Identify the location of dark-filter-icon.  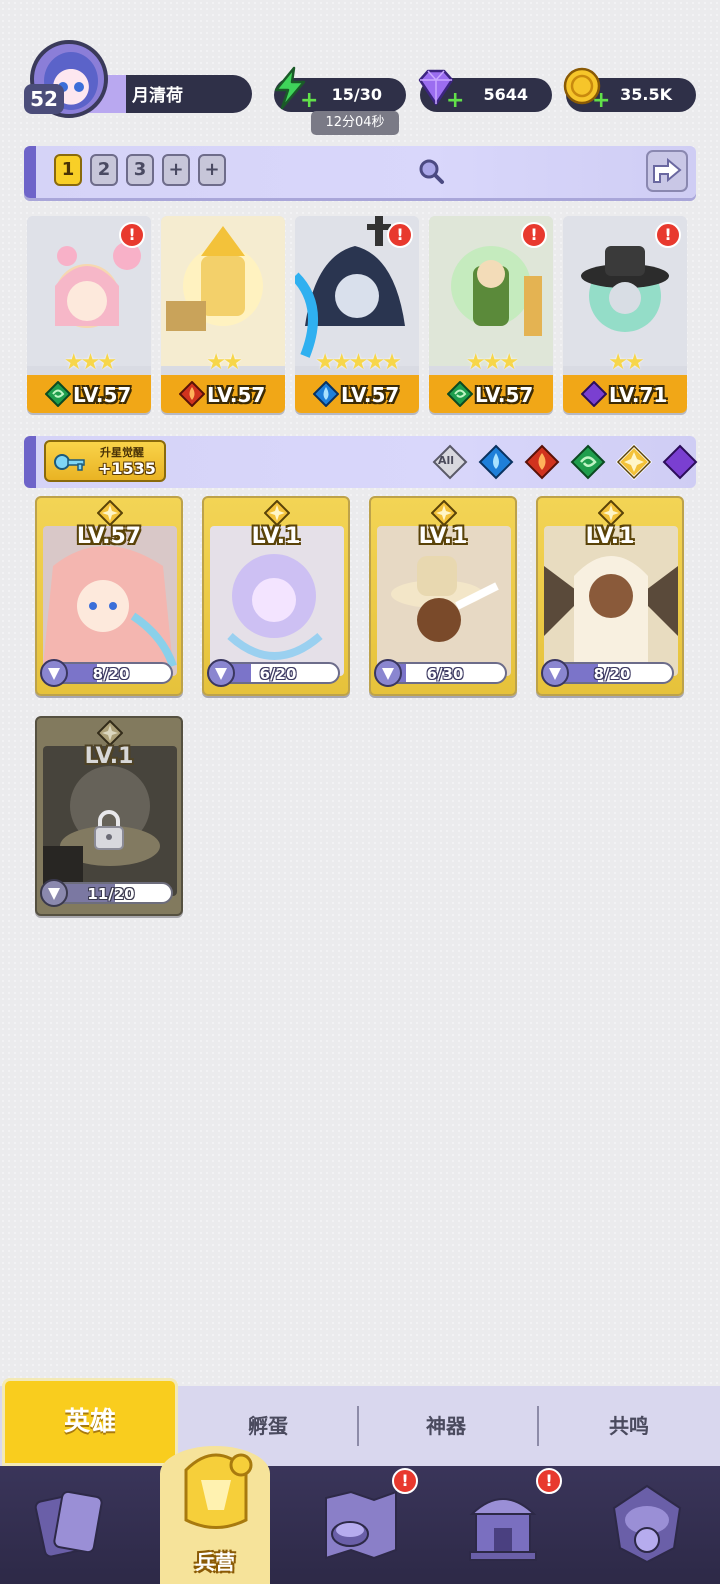
(680, 462).